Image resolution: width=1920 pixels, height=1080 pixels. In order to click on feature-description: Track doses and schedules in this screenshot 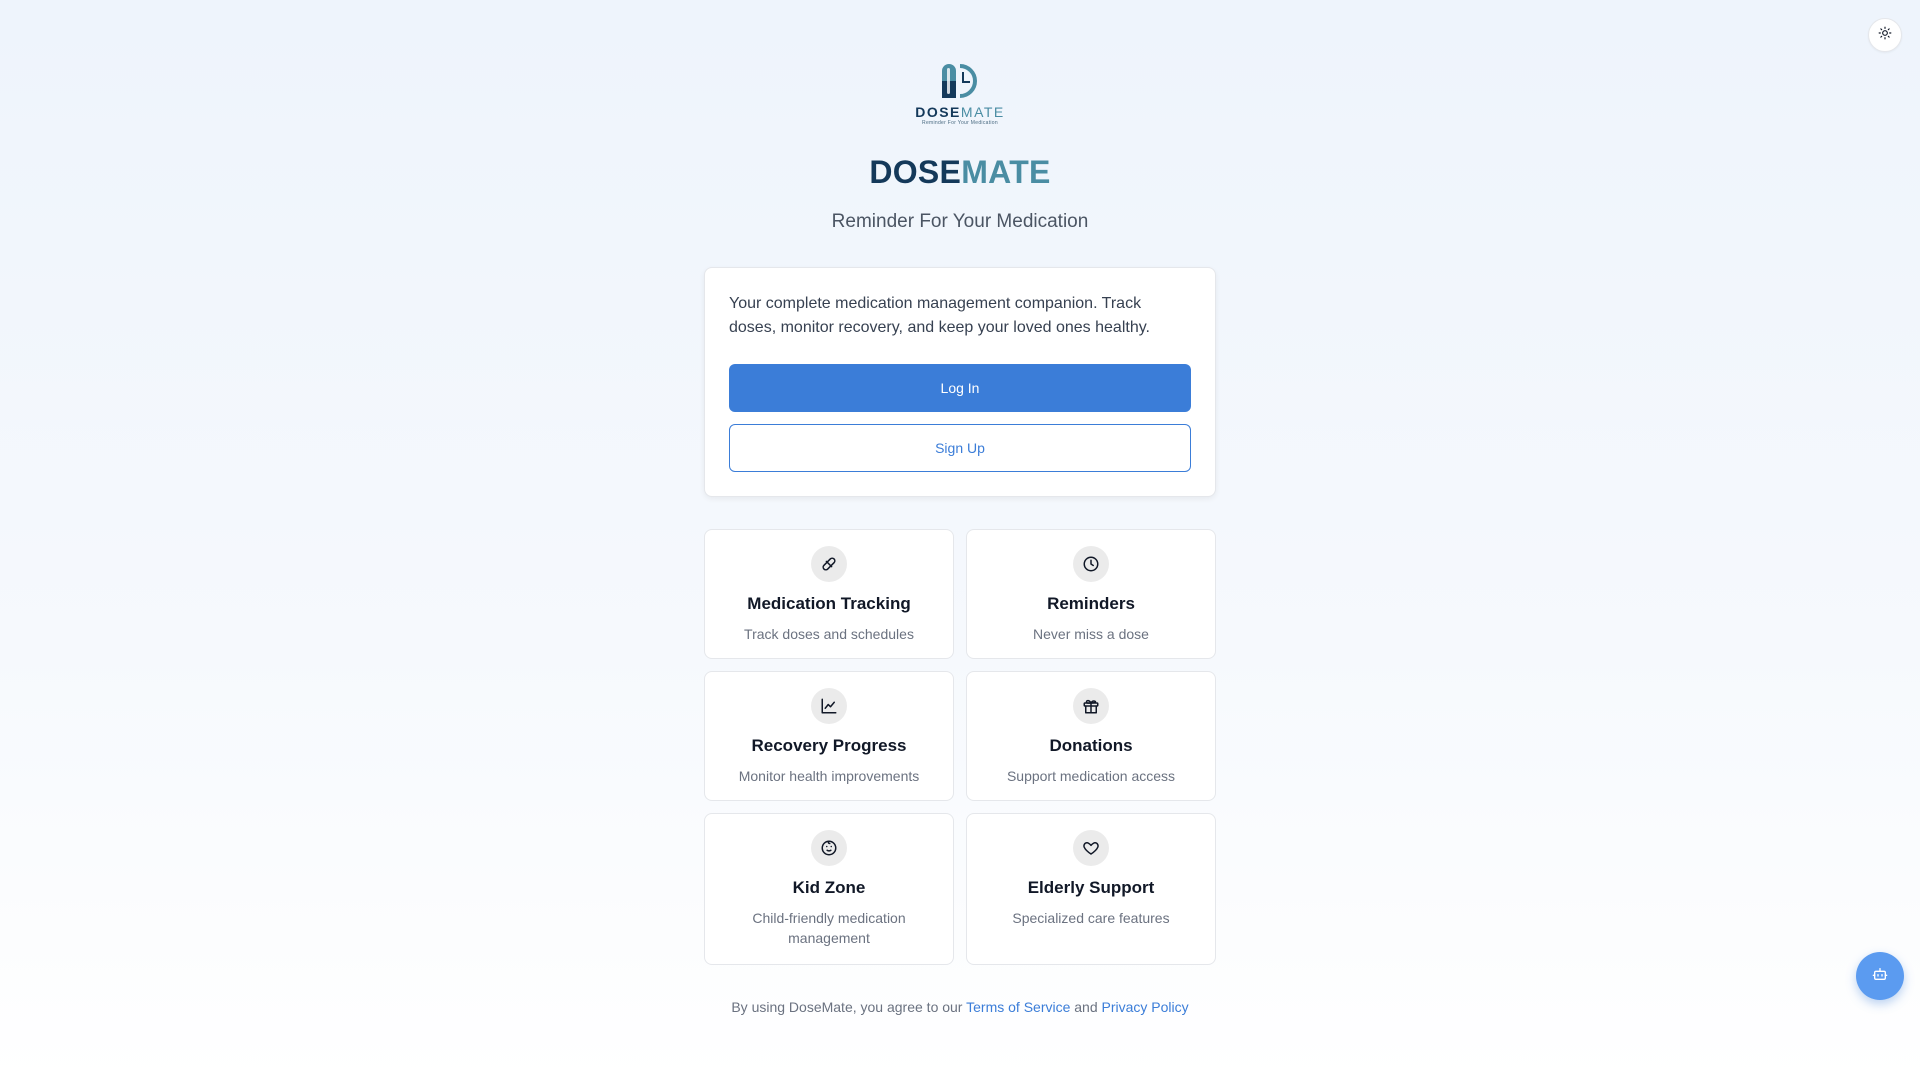, I will do `click(829, 634)`.